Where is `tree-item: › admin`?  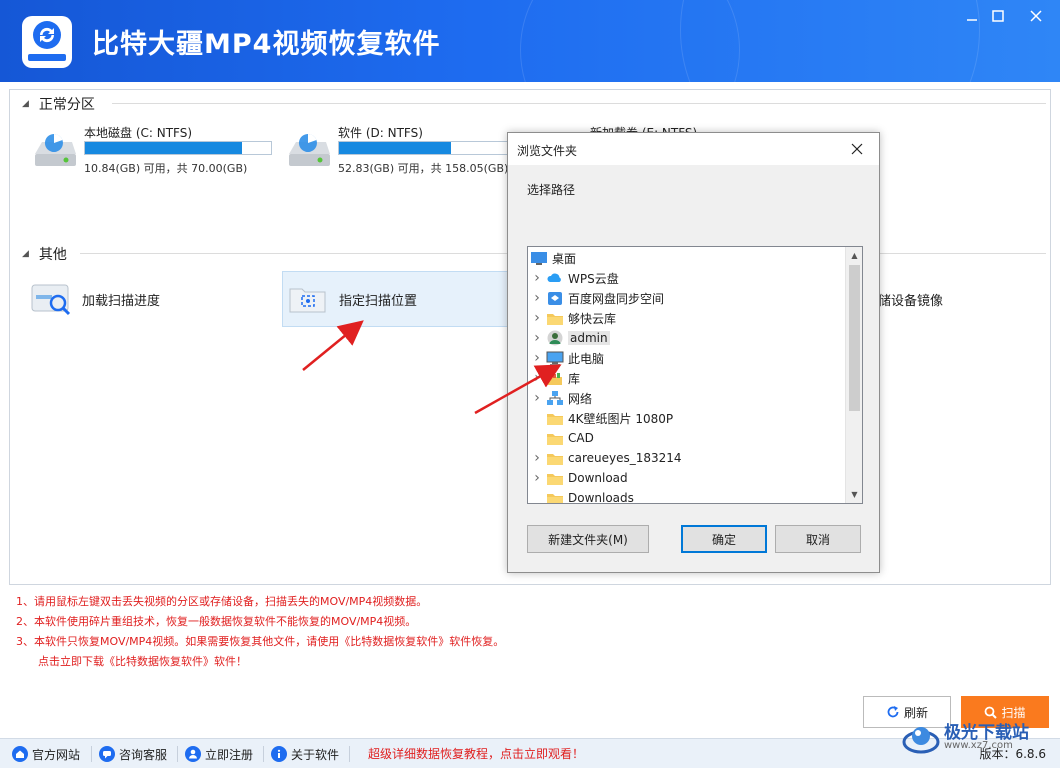 tree-item: › admin is located at coordinates (686, 338).